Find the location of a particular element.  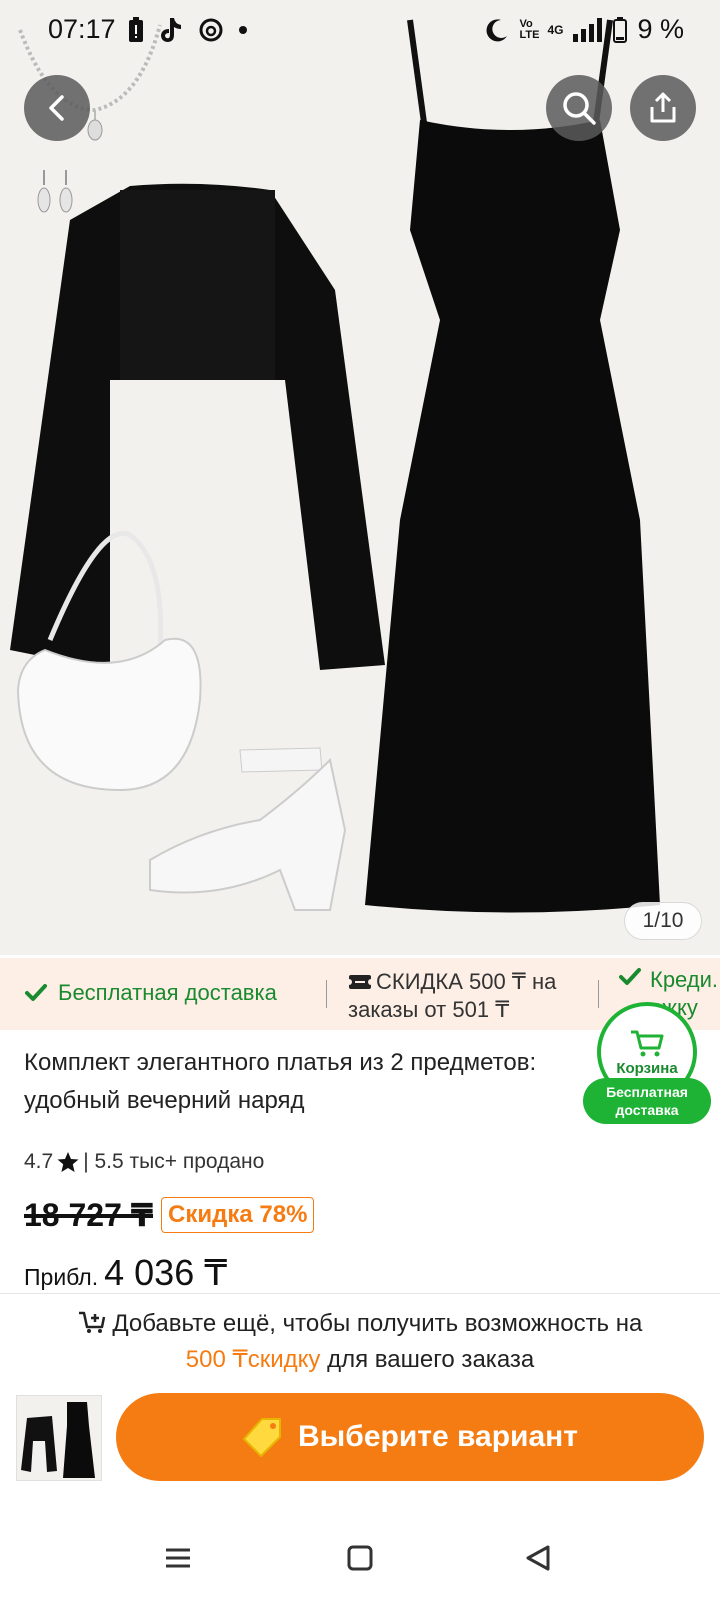

rating-row: 4.7 | 5.5 тыс+ продано is located at coordinates (144, 1162).